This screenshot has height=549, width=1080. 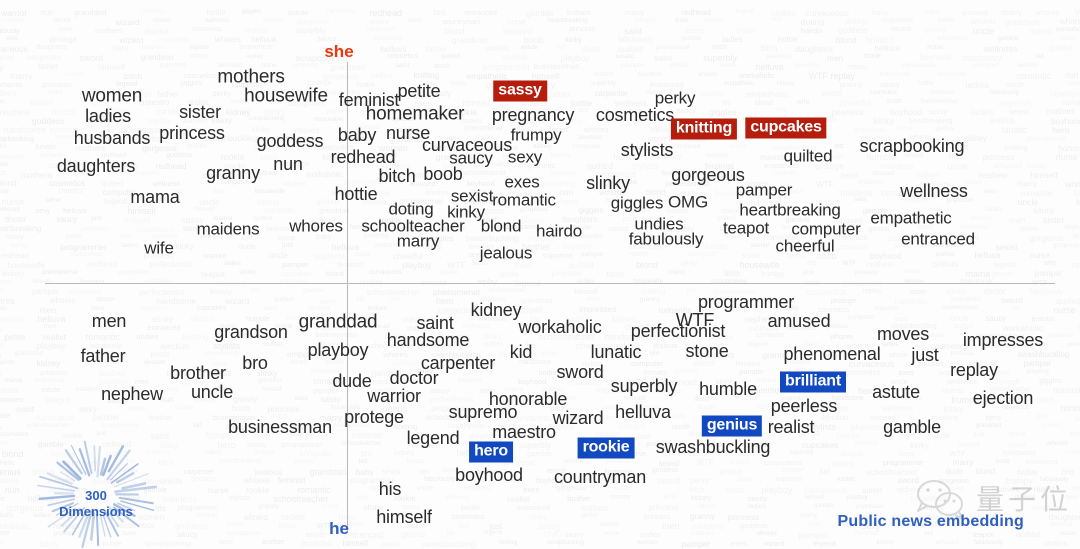 I want to click on ghost-word: perfectionist, so click(x=170, y=264).